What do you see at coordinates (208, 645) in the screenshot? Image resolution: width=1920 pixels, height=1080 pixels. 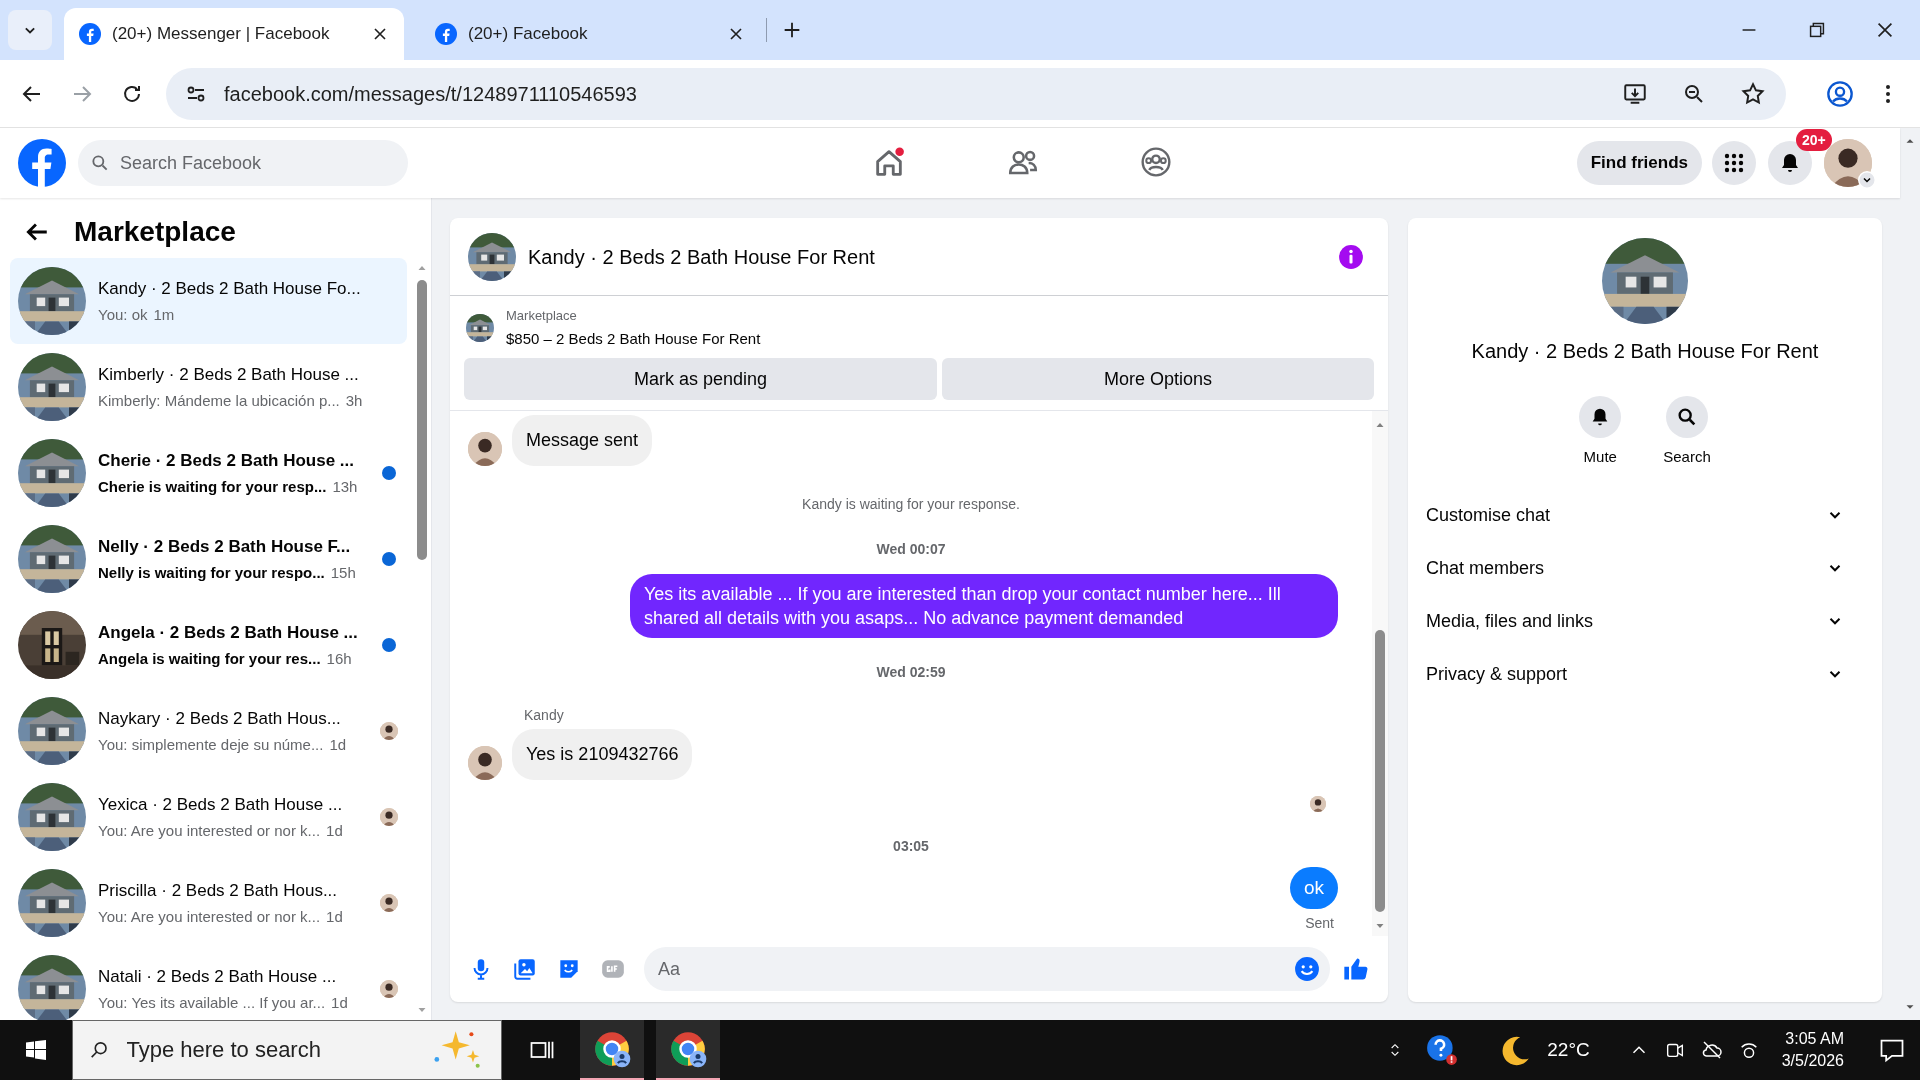 I see `conversation-item: Angela · 2 Beds 2 Bath House ... Angela is waiting for your res... 16h` at bounding box center [208, 645].